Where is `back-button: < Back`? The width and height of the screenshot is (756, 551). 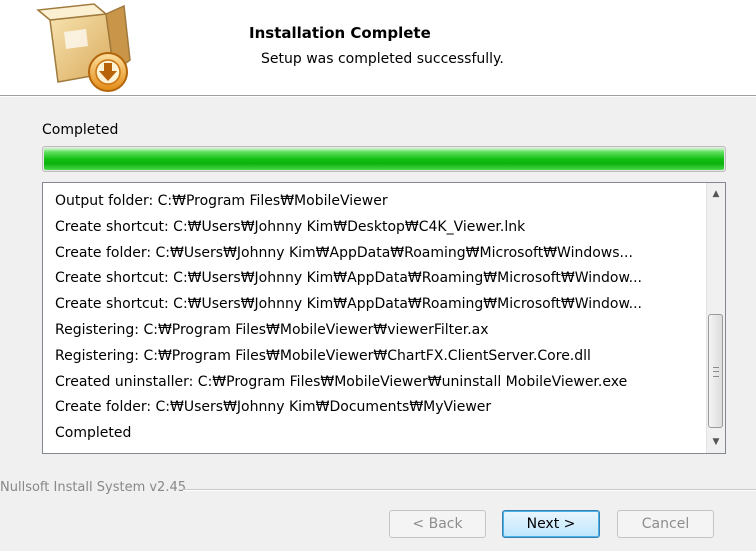
back-button: < Back is located at coordinates (437, 524).